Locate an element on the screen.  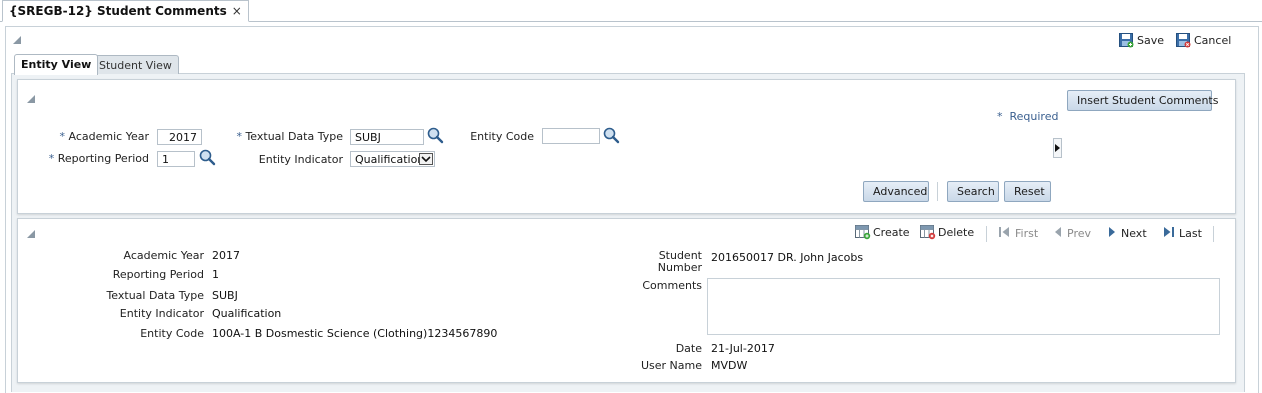
record-academic-year-label: Academic Year is located at coordinates (163, 255).